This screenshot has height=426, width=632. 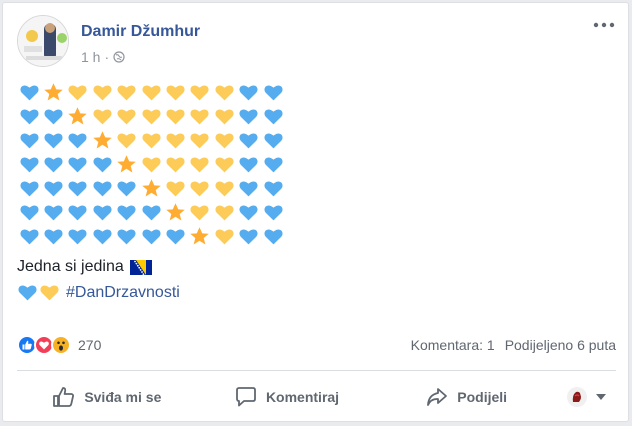 What do you see at coordinates (103, 57) in the screenshot?
I see `post-meta: 1 h ·` at bounding box center [103, 57].